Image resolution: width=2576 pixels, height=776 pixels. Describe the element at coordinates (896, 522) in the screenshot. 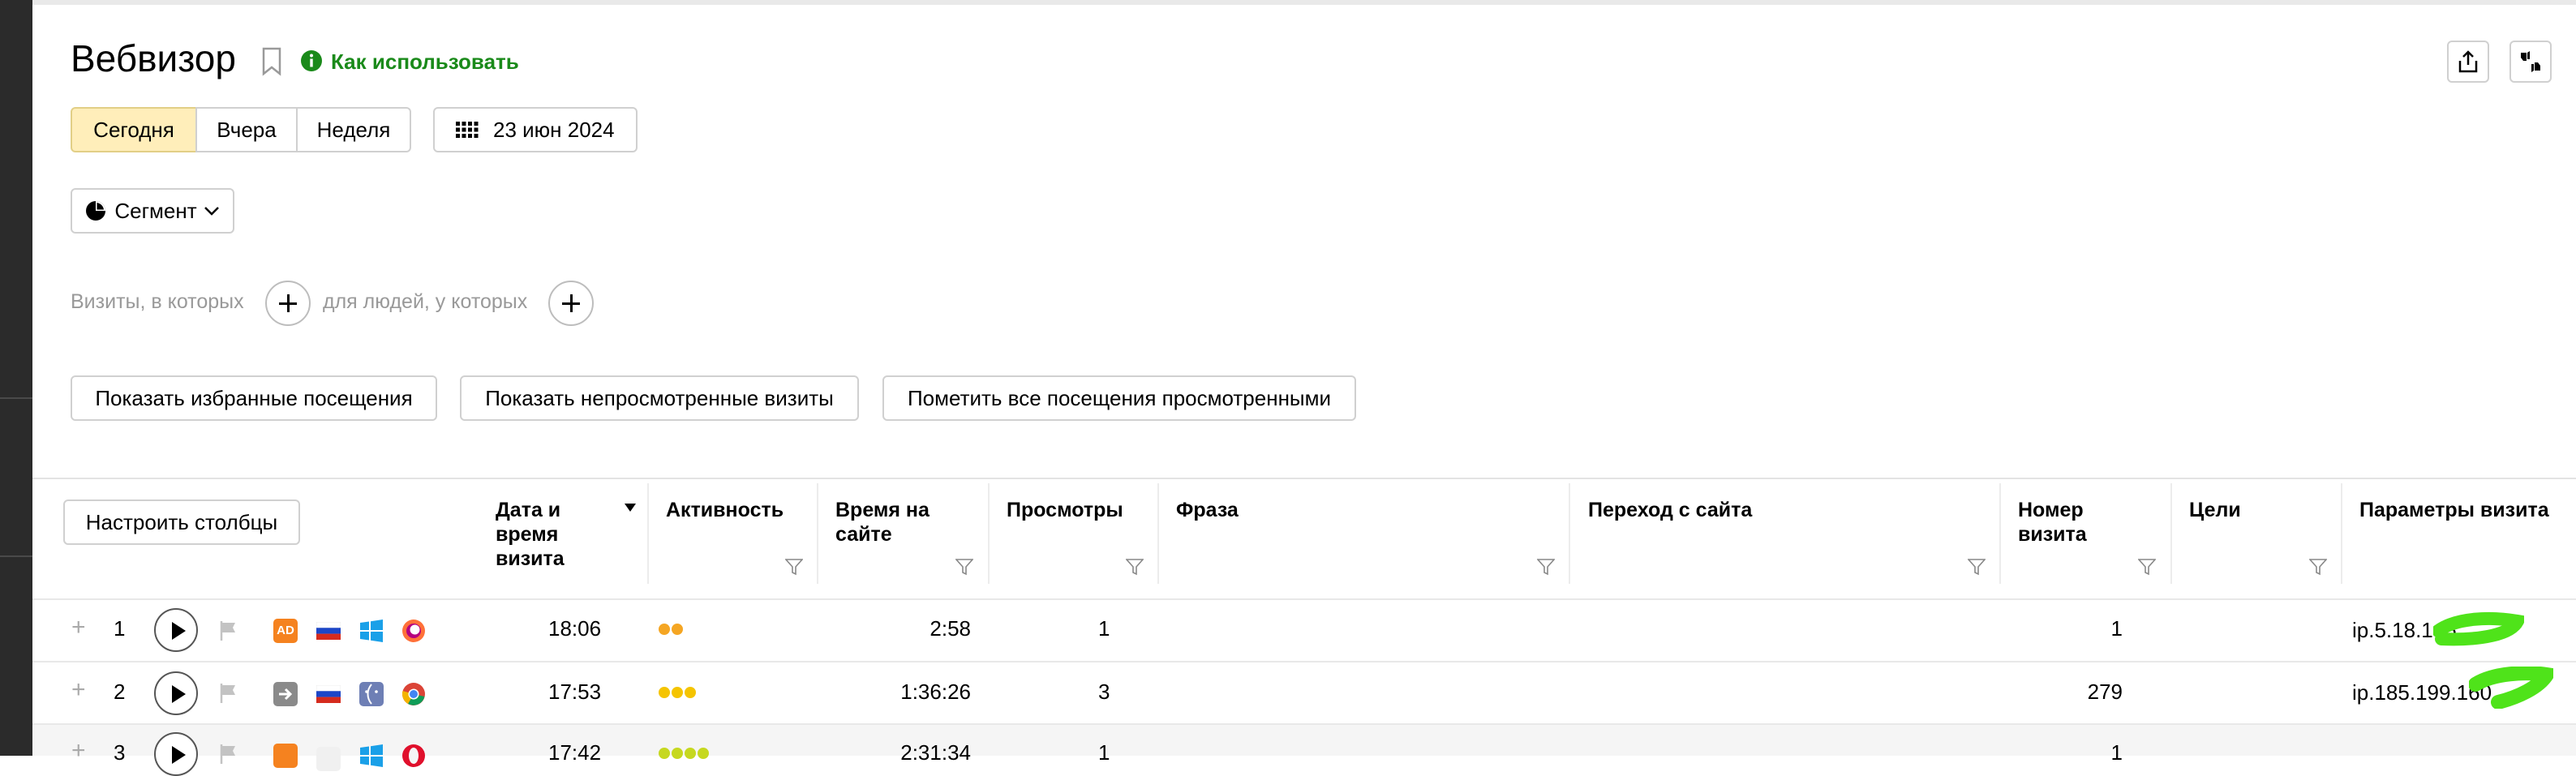

I see `column-header-time-on-site: Время на сайте` at that location.